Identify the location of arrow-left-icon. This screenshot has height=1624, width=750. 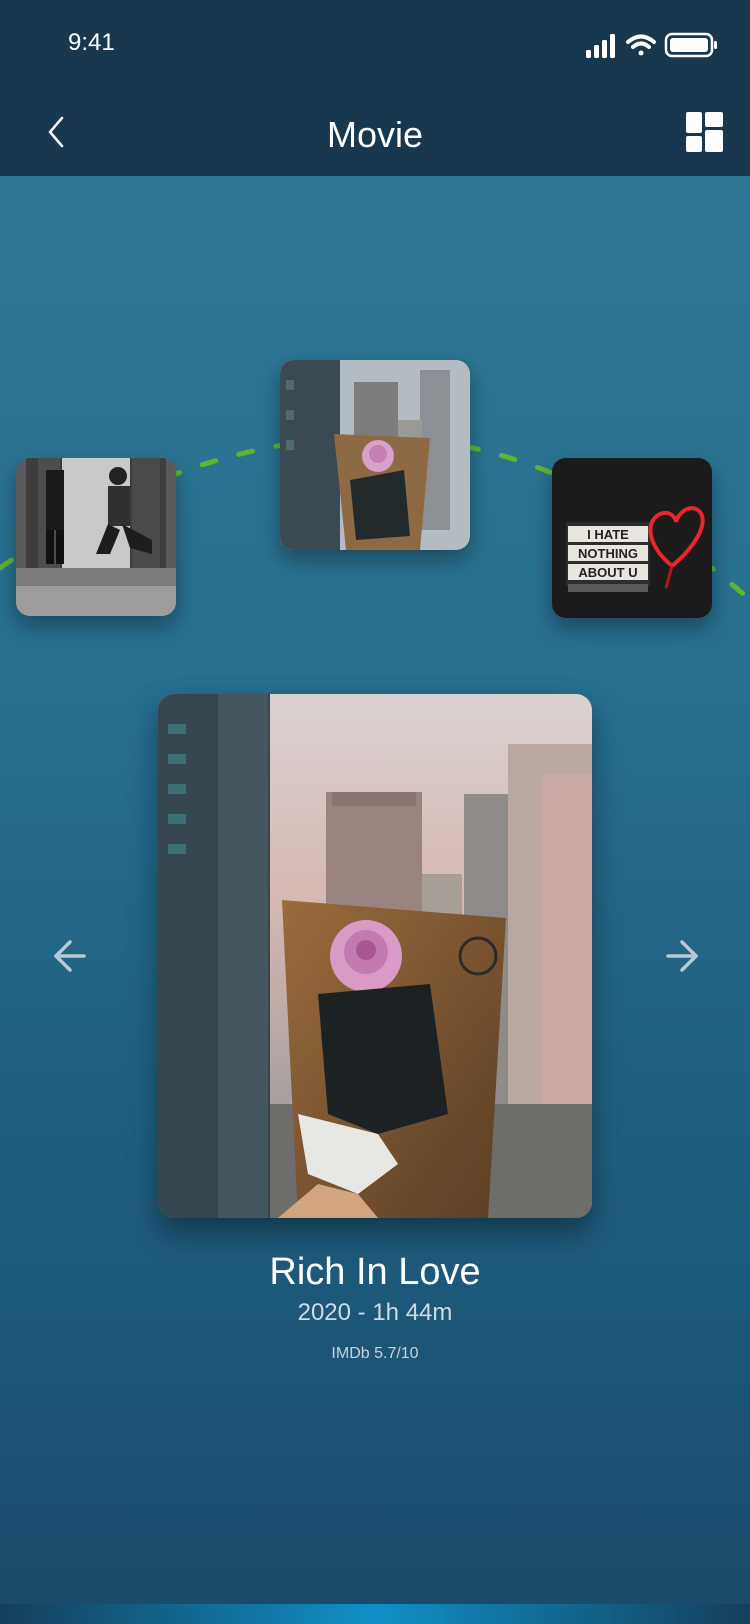
(70, 956).